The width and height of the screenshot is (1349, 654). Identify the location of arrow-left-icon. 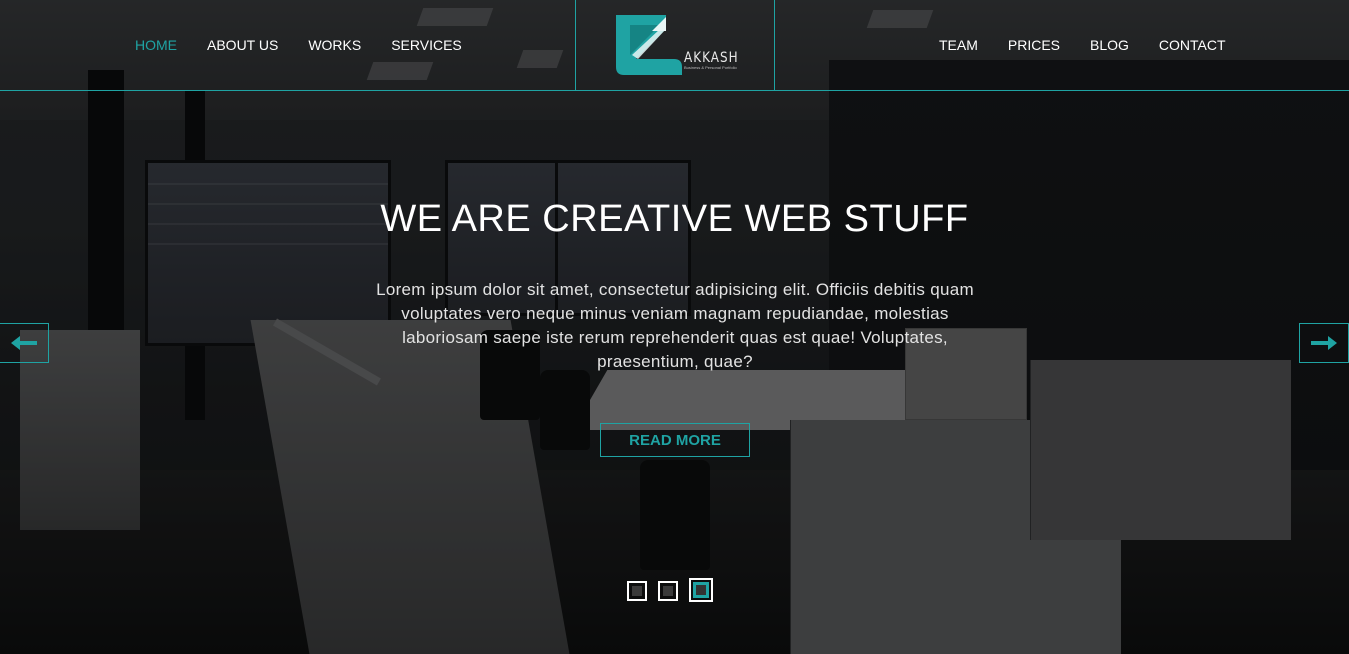
(24, 343).